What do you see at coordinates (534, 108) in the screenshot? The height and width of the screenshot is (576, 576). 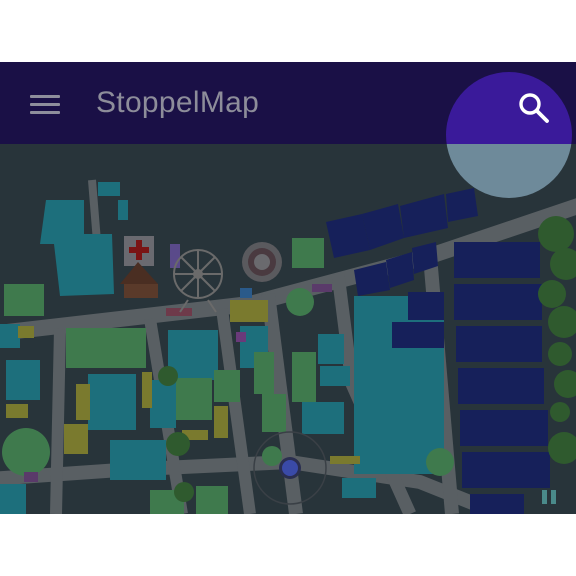 I see `search-icon` at bounding box center [534, 108].